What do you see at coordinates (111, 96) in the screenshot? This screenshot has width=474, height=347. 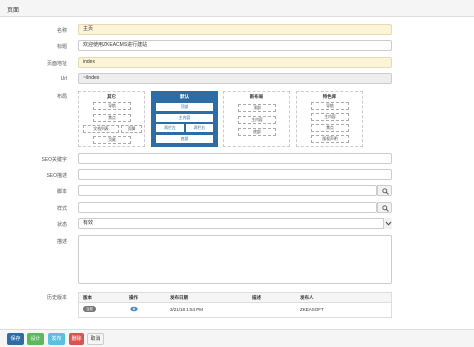 I see `layout-title: 其它` at bounding box center [111, 96].